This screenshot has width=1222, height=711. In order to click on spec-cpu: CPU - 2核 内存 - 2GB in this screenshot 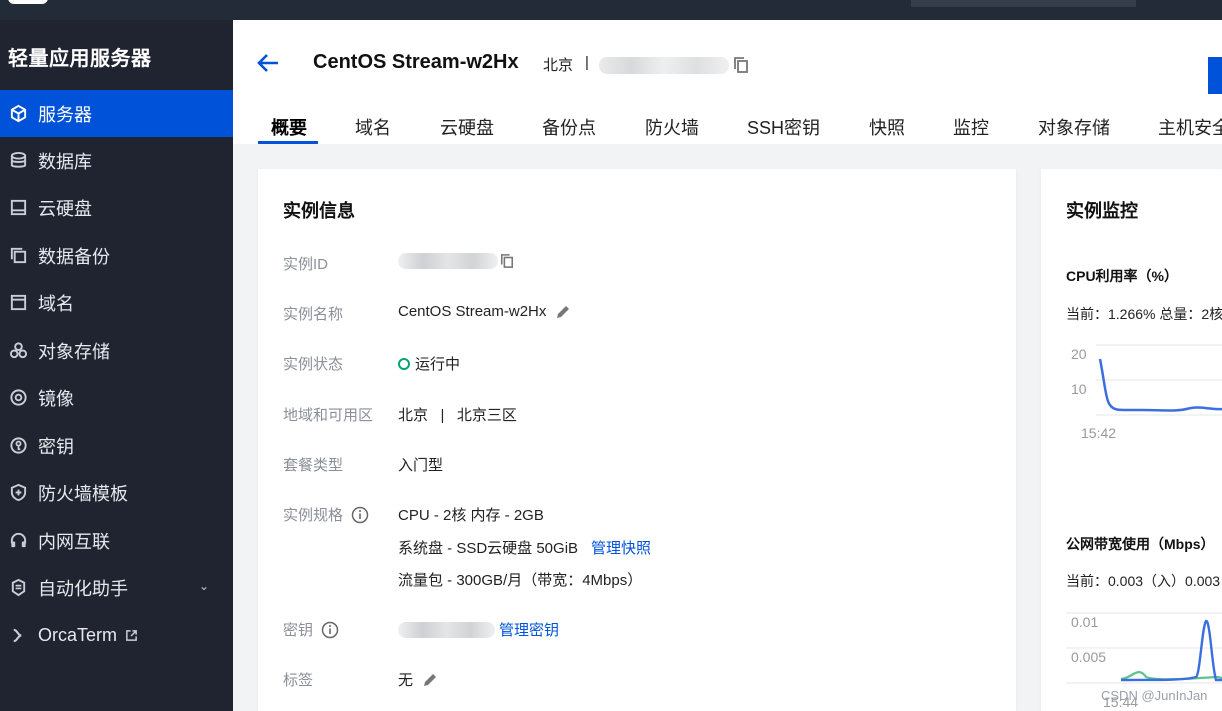, I will do `click(471, 515)`.